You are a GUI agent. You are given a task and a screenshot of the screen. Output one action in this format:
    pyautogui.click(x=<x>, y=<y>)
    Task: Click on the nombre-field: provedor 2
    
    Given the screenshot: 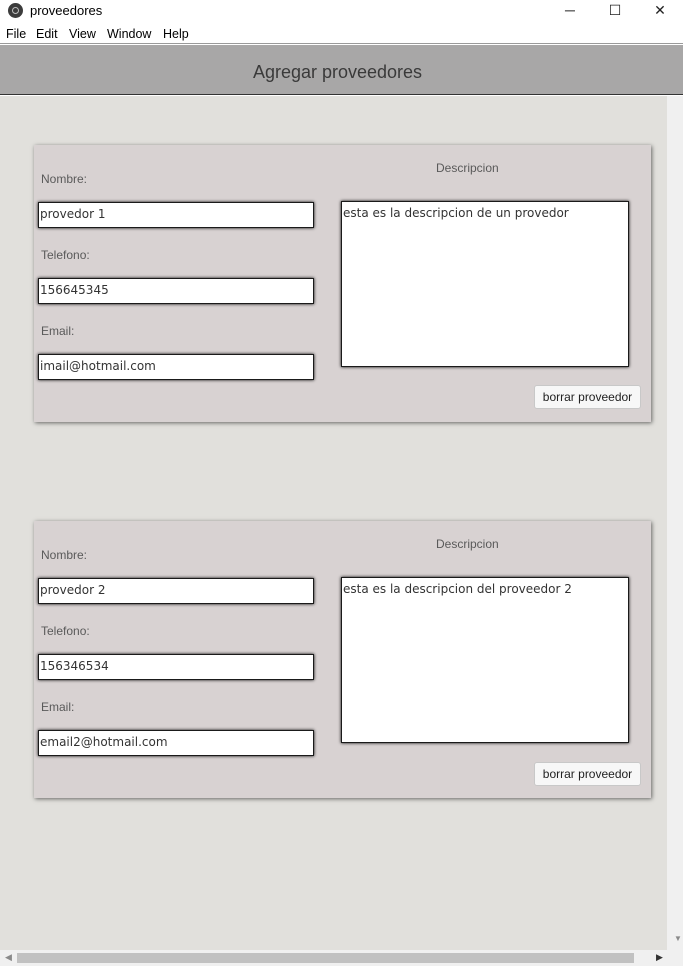 What is the action you would take?
    pyautogui.click(x=176, y=591)
    